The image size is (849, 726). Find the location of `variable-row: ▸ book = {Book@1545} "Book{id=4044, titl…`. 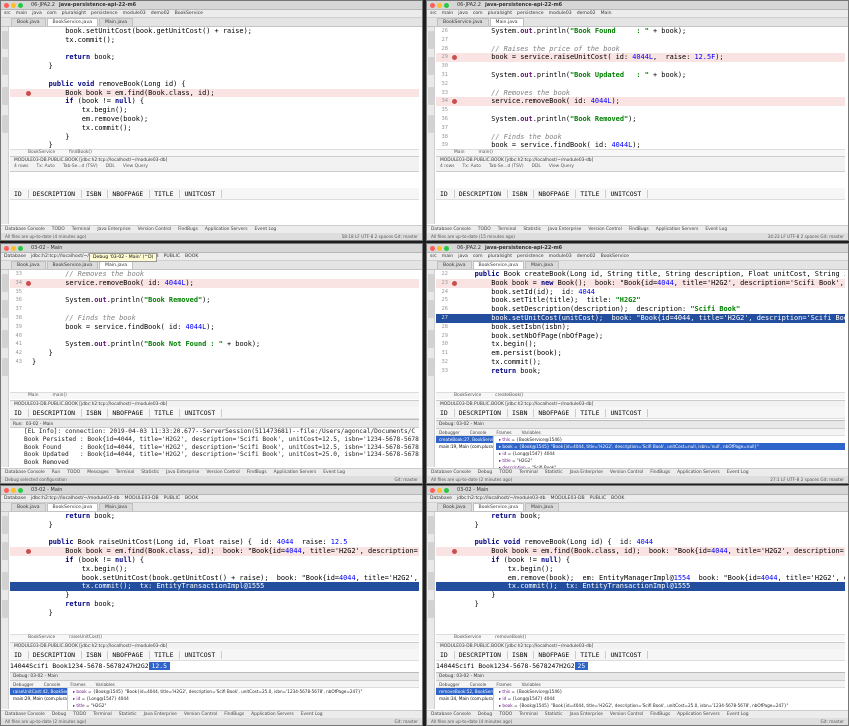

variable-row: ▸ book = {Book@1545} "Book{id=4044, titl… is located at coordinates (670, 446).